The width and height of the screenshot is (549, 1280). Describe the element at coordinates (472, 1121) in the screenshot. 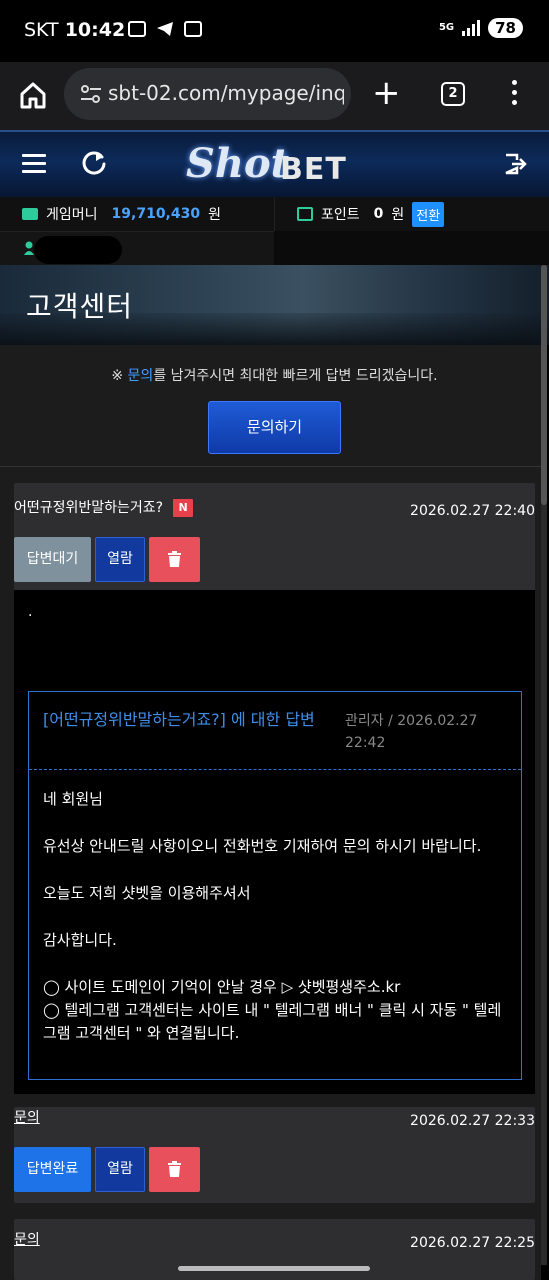

I see `inquiry-date: 2026.02.27 22:33` at that location.